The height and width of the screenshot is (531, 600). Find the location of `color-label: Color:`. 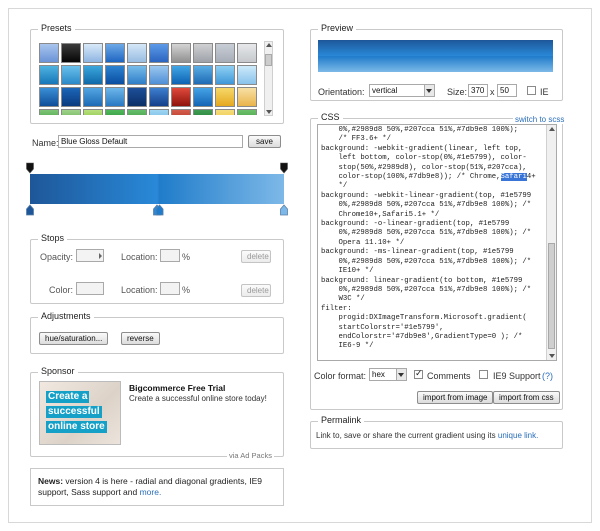

color-label: Color: is located at coordinates (61, 290).